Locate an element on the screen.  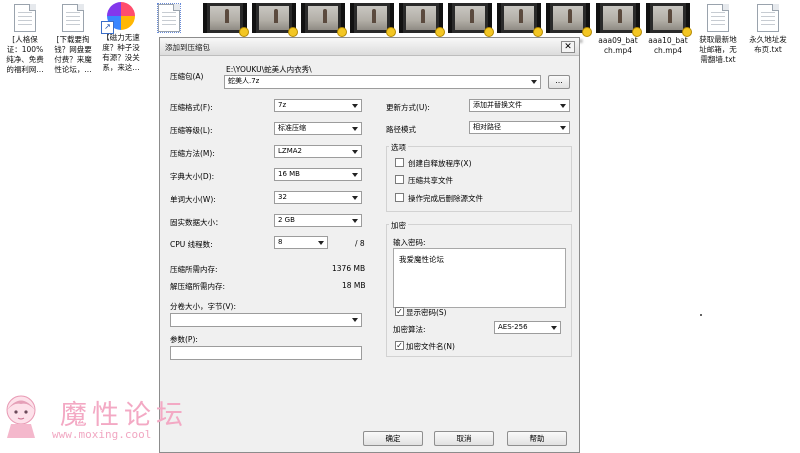
mem-decomp-label: 解压缩所需内存: is located at coordinates (198, 286).